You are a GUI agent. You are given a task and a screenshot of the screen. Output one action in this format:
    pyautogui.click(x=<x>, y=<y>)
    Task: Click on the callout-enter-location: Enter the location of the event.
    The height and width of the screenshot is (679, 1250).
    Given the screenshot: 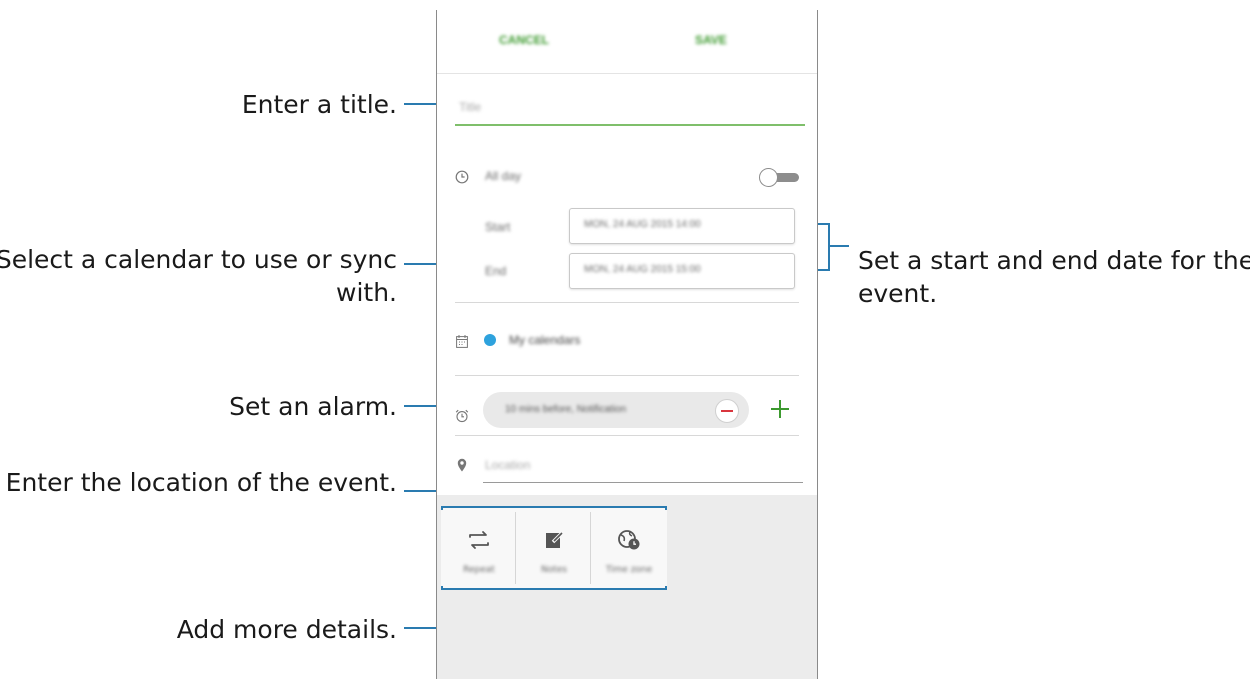 What is the action you would take?
    pyautogui.click(x=201, y=482)
    